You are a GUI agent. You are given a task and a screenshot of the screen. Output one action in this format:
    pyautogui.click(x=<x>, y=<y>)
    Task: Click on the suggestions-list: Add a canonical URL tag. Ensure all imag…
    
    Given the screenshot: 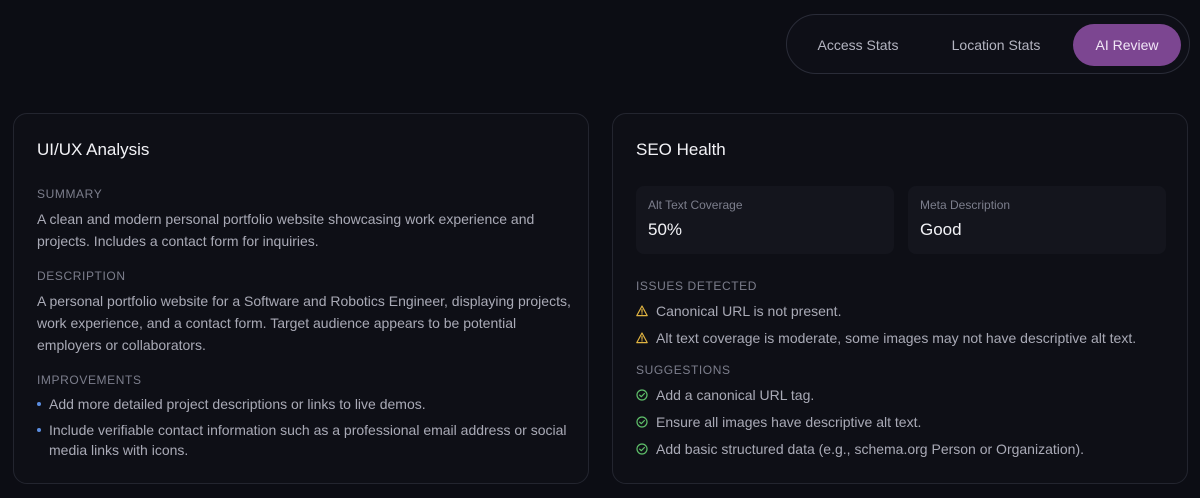 What is the action you would take?
    pyautogui.click(x=906, y=425)
    